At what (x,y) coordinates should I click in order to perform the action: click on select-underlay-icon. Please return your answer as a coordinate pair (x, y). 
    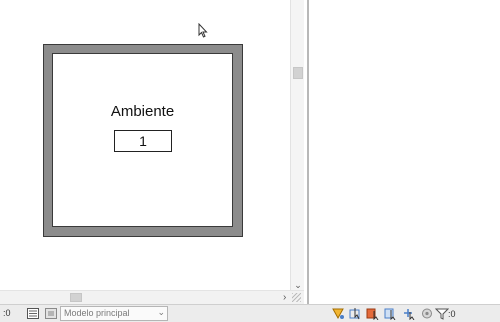
    Looking at the image, I should click on (356, 313).